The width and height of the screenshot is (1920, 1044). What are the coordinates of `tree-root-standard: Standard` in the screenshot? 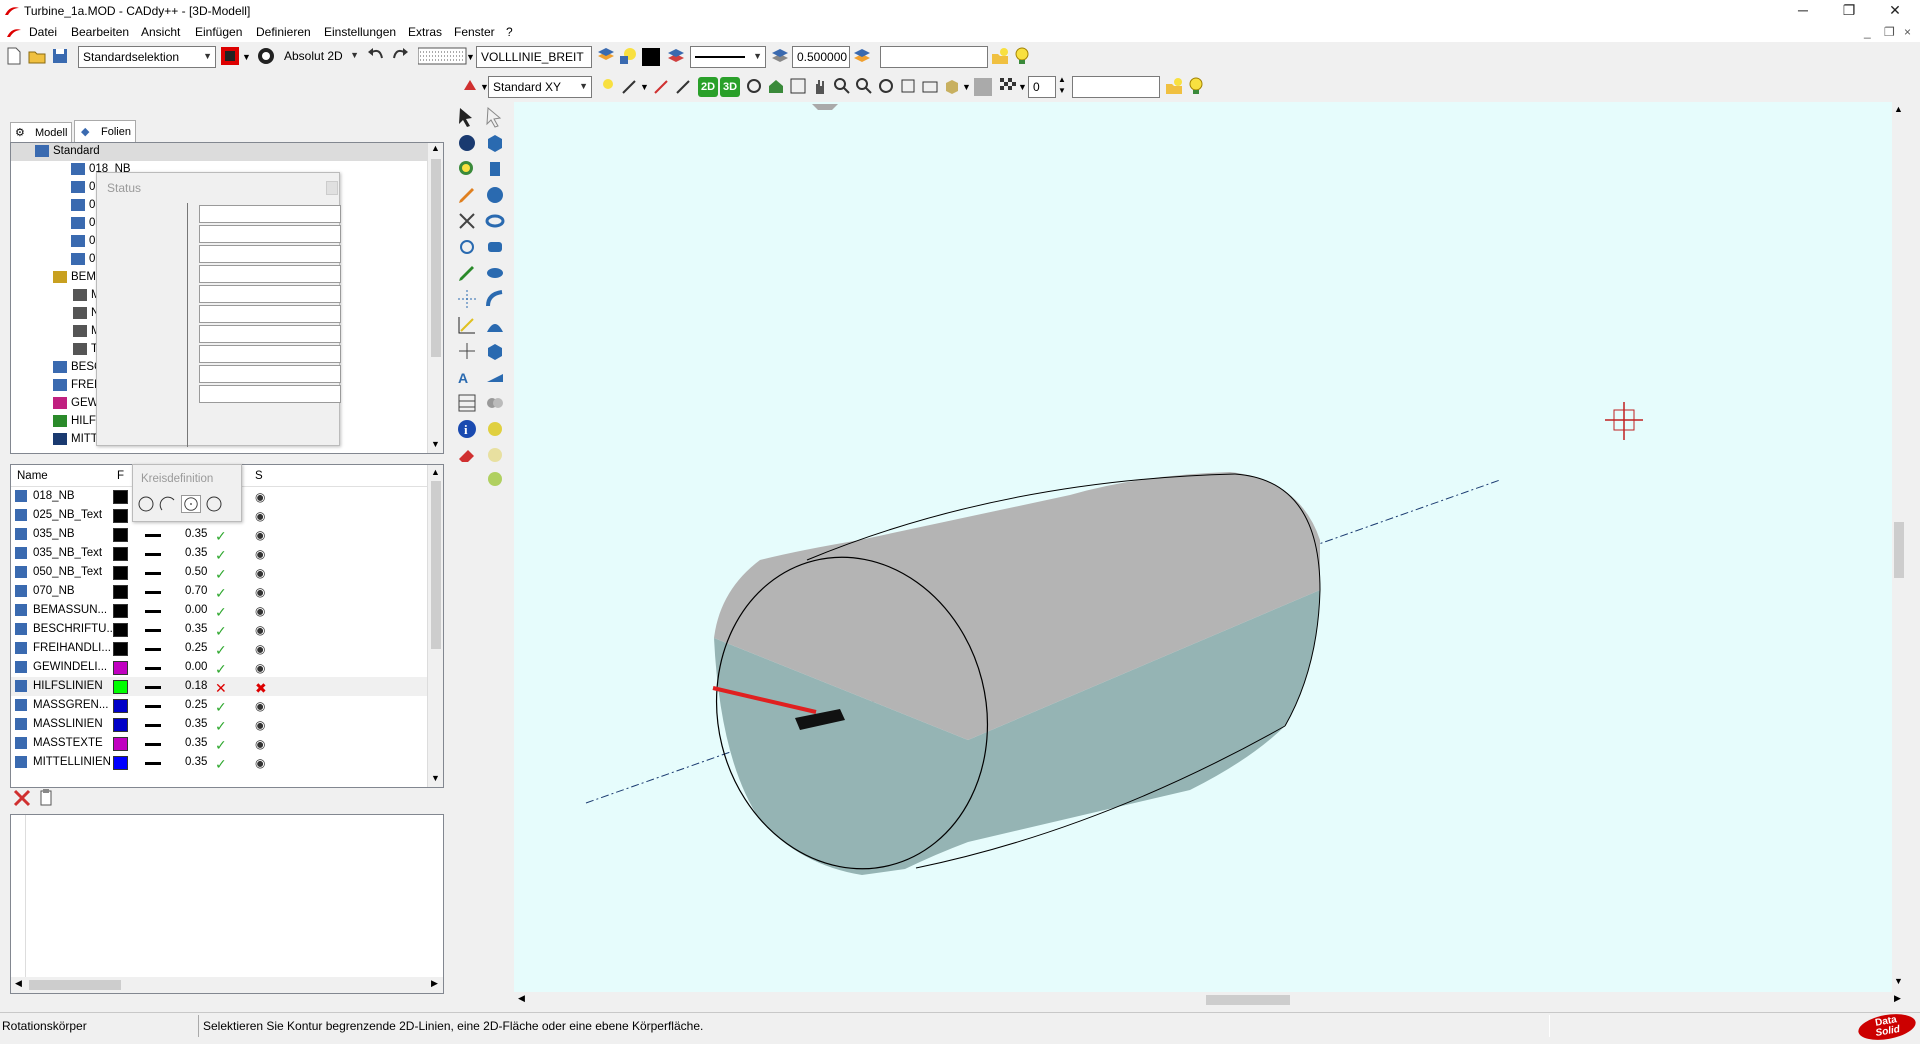 It's located at (219, 152).